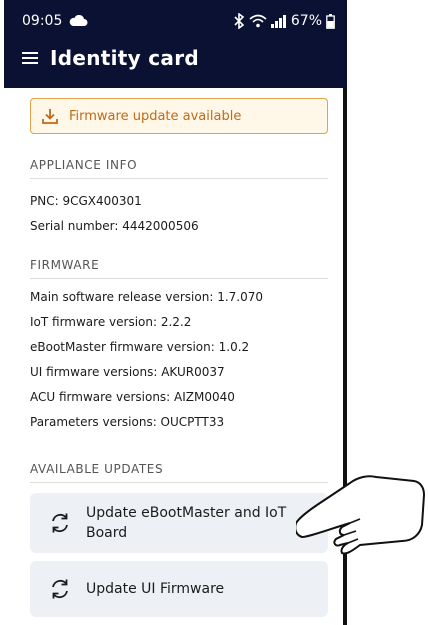 This screenshot has width=428, height=625. Describe the element at coordinates (86, 201) in the screenshot. I see `pnc-value: PNC: 9CGX400301` at that location.